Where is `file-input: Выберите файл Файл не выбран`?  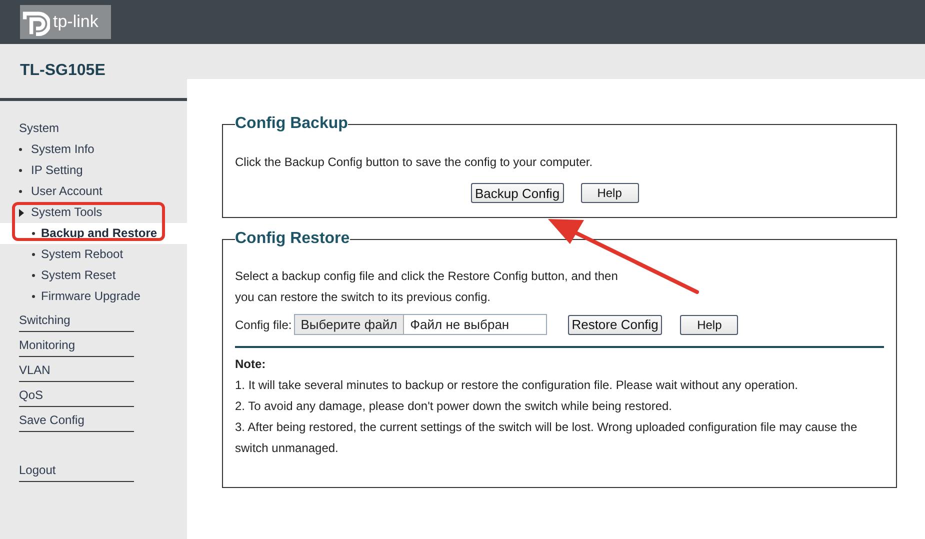 file-input: Выберите файл Файл не выбран is located at coordinates (420, 324).